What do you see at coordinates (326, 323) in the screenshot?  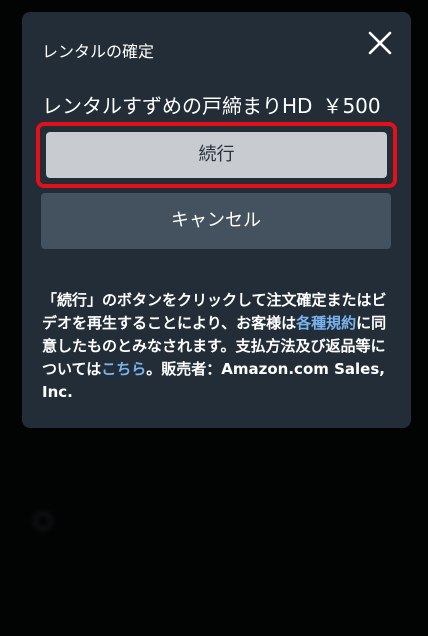 I see `terms-link: 各種規約` at bounding box center [326, 323].